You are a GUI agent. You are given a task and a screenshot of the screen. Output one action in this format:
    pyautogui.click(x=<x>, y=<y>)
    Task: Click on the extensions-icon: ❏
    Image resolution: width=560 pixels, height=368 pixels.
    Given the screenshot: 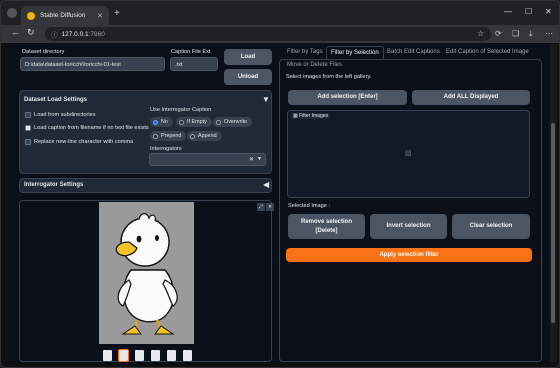 What is the action you would take?
    pyautogui.click(x=515, y=33)
    